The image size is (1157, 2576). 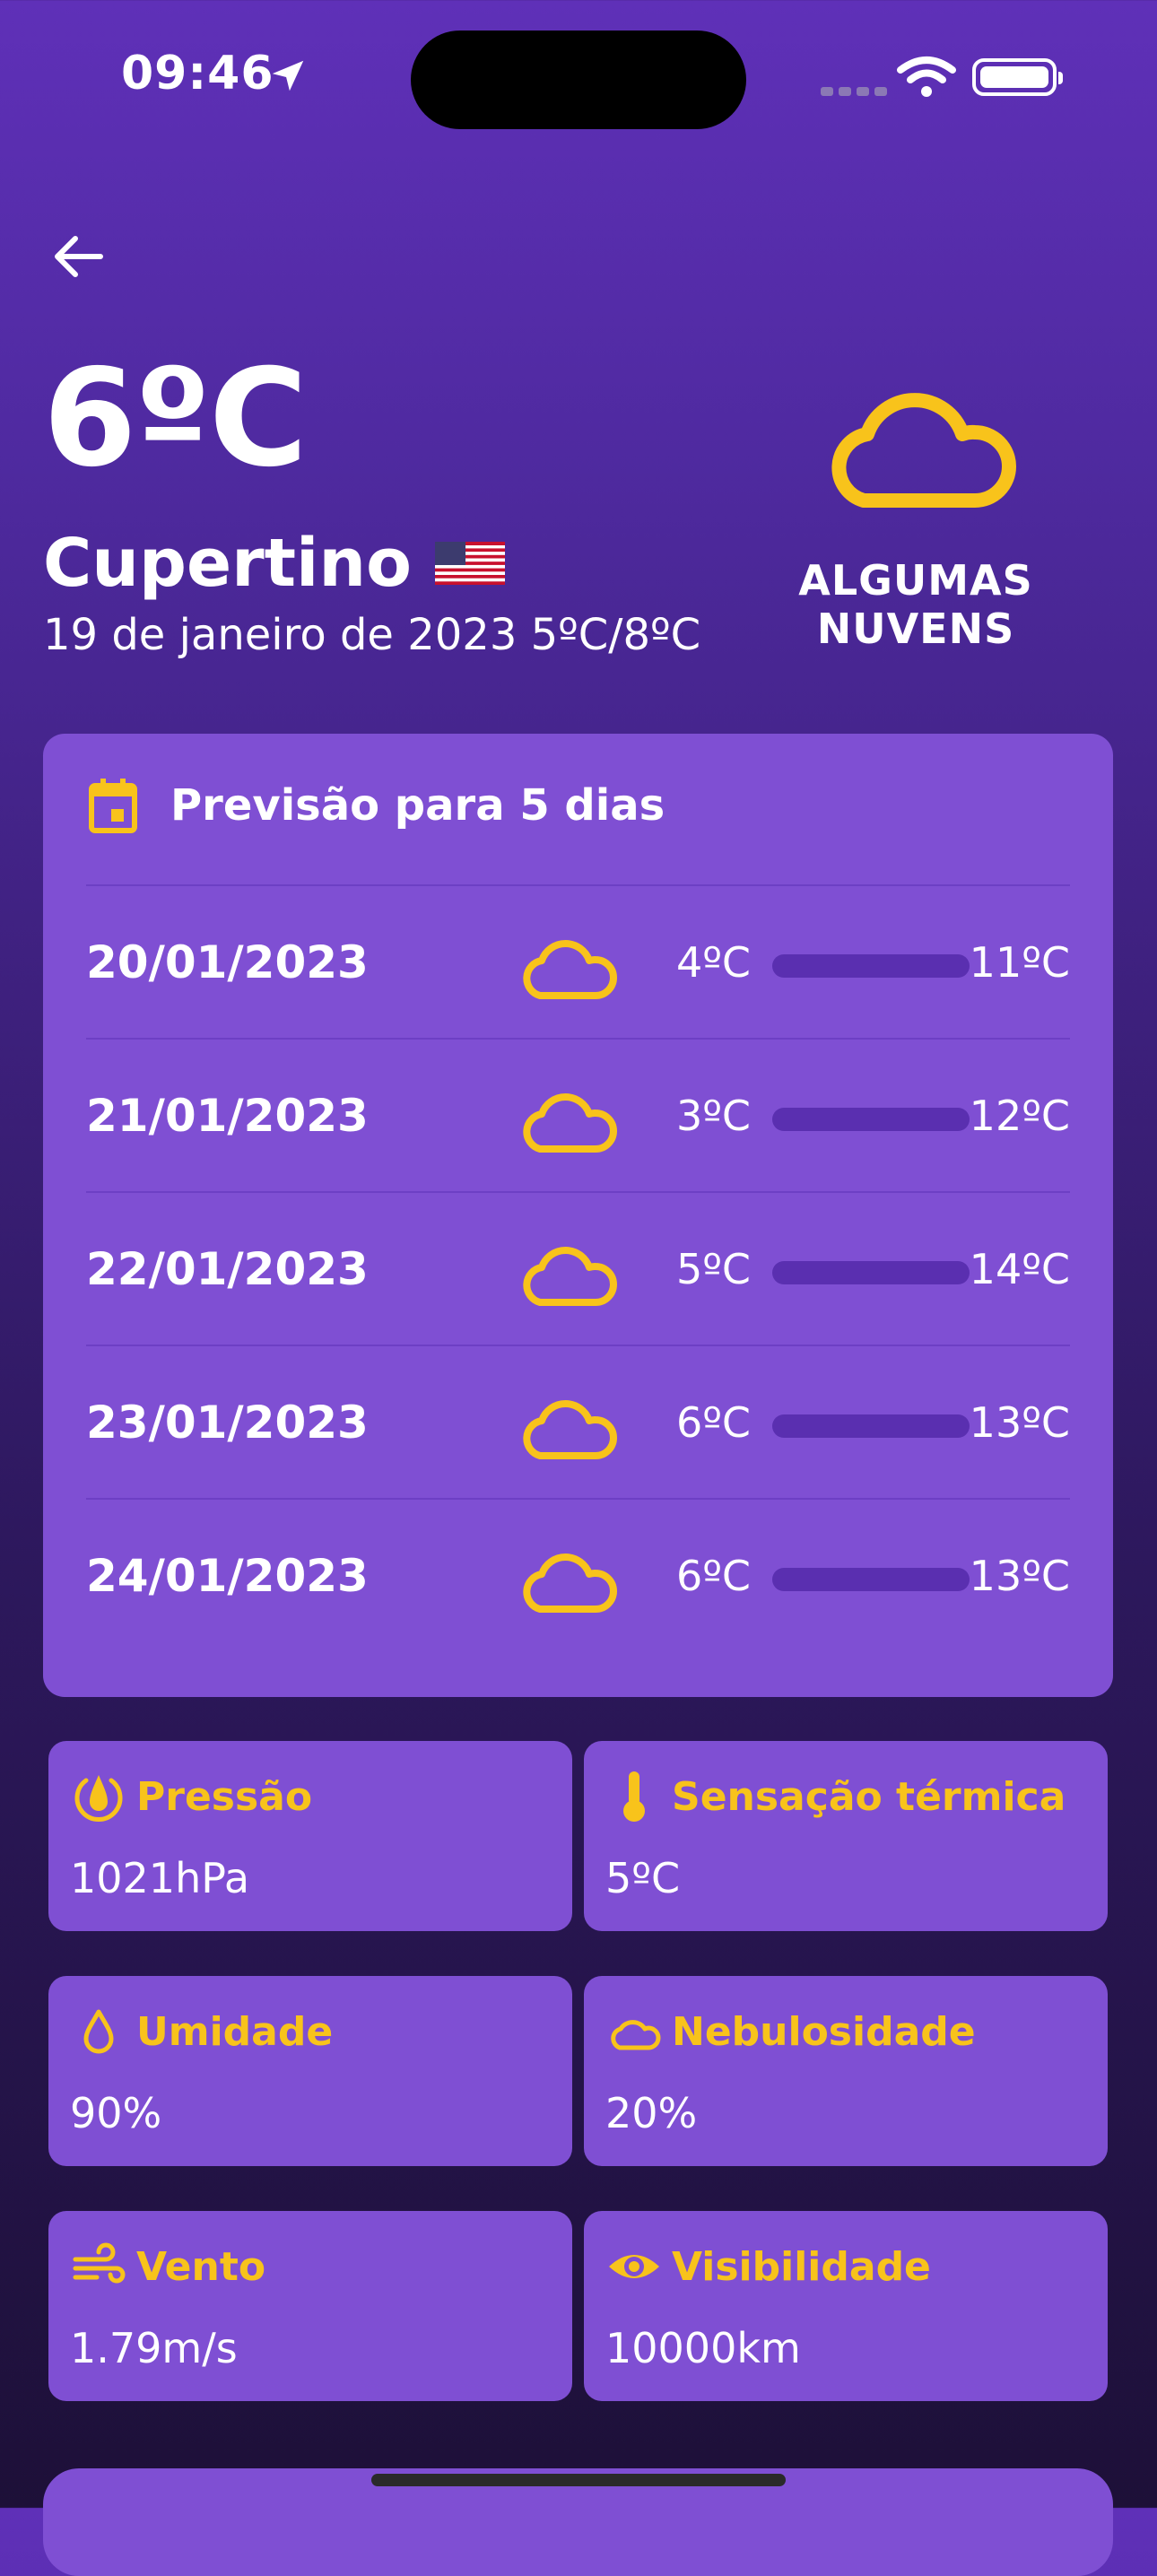 I want to click on tile-header: Nebulosidade, so click(x=790, y=2031).